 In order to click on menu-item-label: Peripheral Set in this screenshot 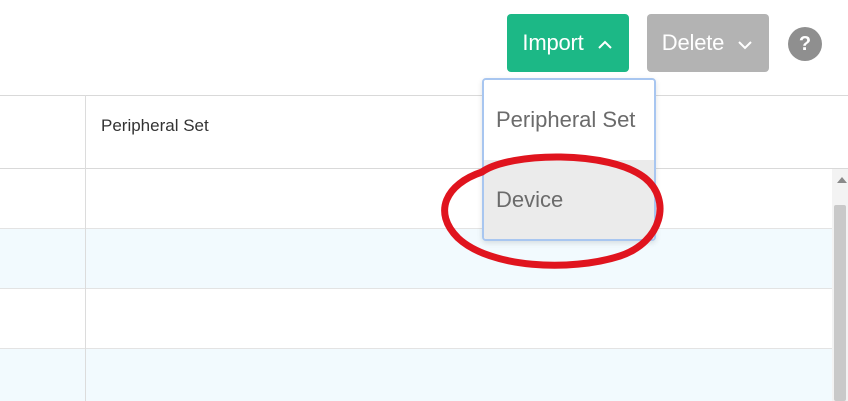, I will do `click(566, 119)`.